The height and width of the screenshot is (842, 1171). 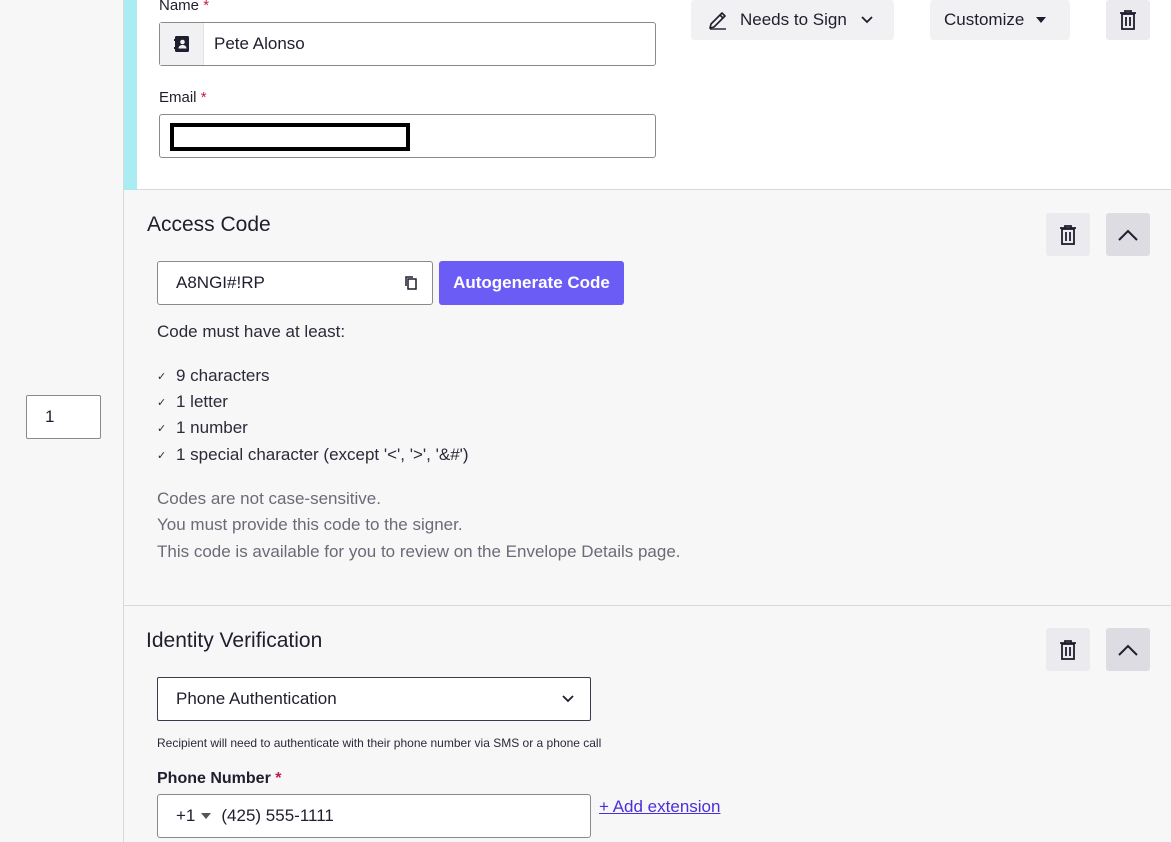 What do you see at coordinates (202, 427) in the screenshot?
I see `code-rule-item: ✓ 1 number` at bounding box center [202, 427].